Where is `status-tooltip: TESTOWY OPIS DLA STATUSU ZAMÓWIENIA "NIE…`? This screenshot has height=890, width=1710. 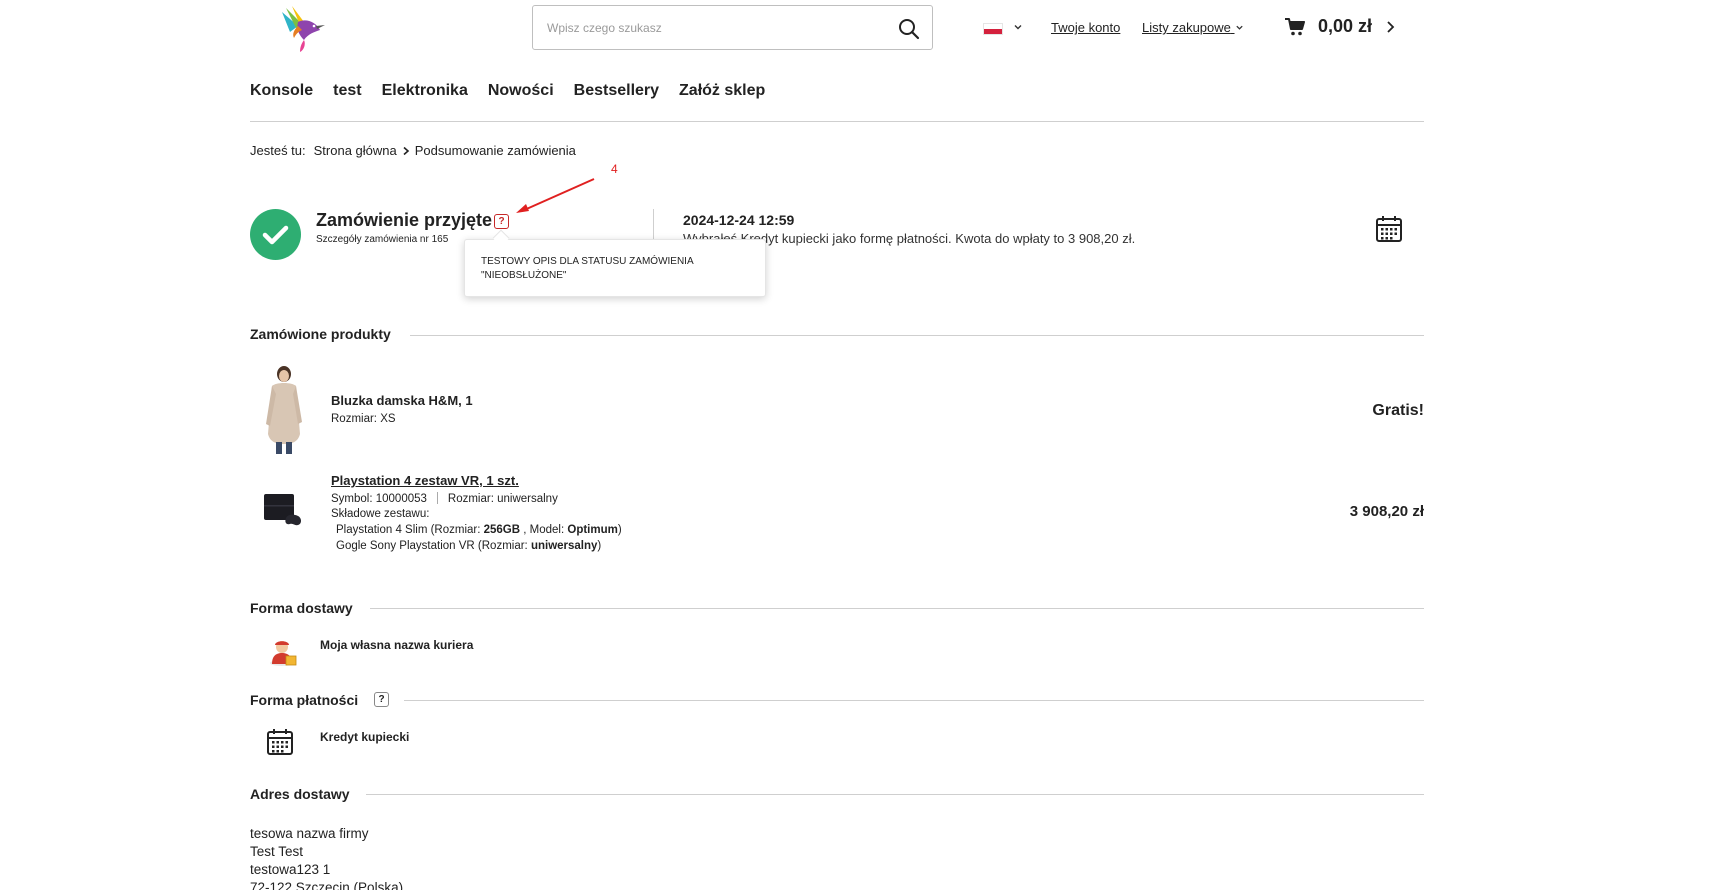 status-tooltip: TESTOWY OPIS DLA STATUSU ZAMÓWIENIA "NIE… is located at coordinates (615, 268).